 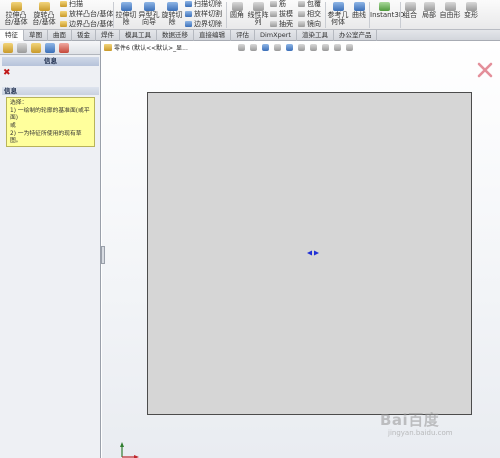 I want to click on edit-appearance-icon, so click(x=325, y=47).